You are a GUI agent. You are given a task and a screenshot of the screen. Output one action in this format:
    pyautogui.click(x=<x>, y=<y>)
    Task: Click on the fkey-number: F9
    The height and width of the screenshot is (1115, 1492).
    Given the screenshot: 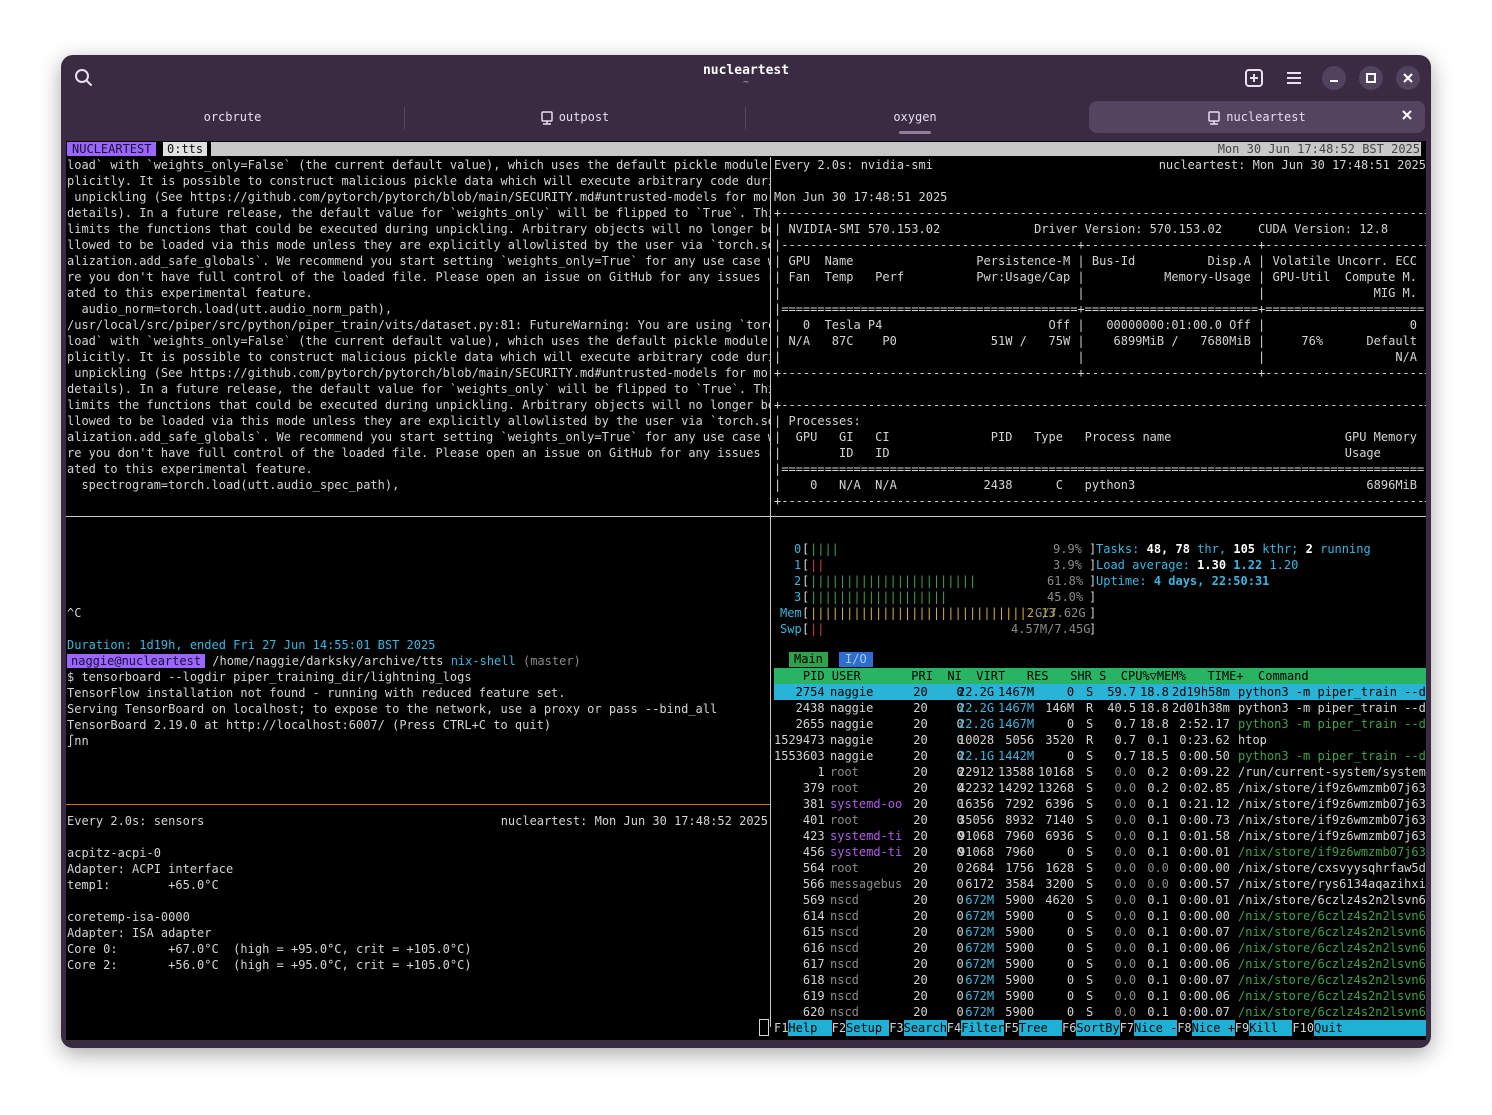 What is the action you would take?
    pyautogui.click(x=1242, y=1028)
    